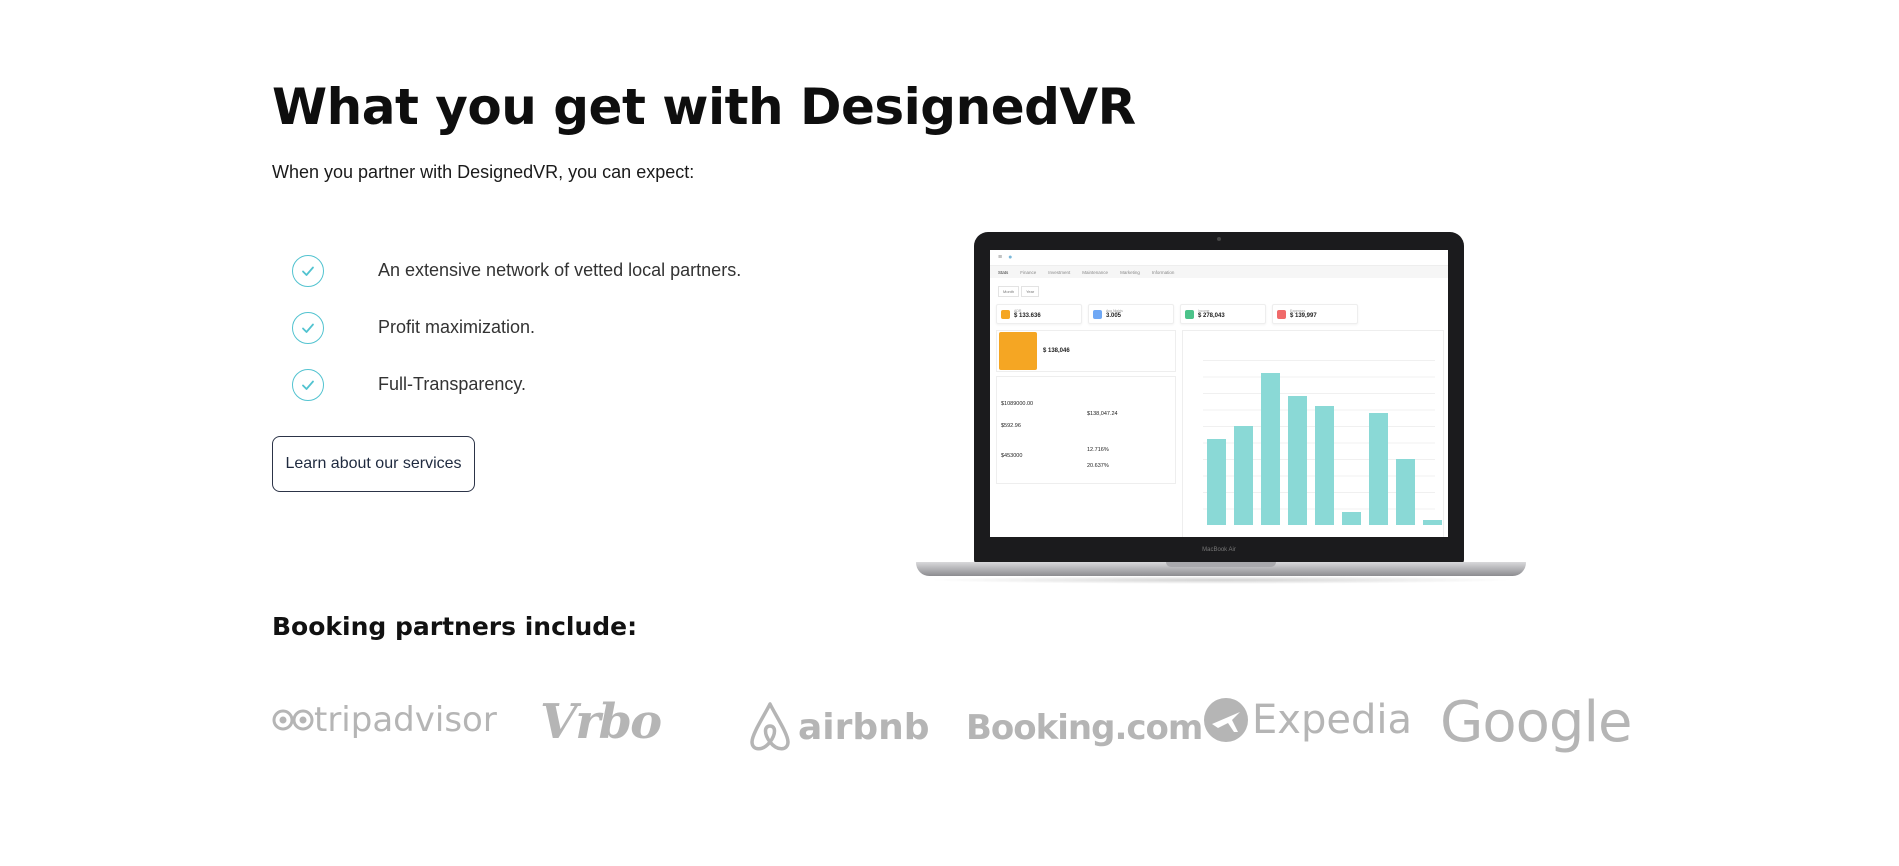 Image resolution: width=1899 pixels, height=866 pixels. What do you see at coordinates (1098, 466) in the screenshot?
I see `cash-on-cash: 20.637%` at bounding box center [1098, 466].